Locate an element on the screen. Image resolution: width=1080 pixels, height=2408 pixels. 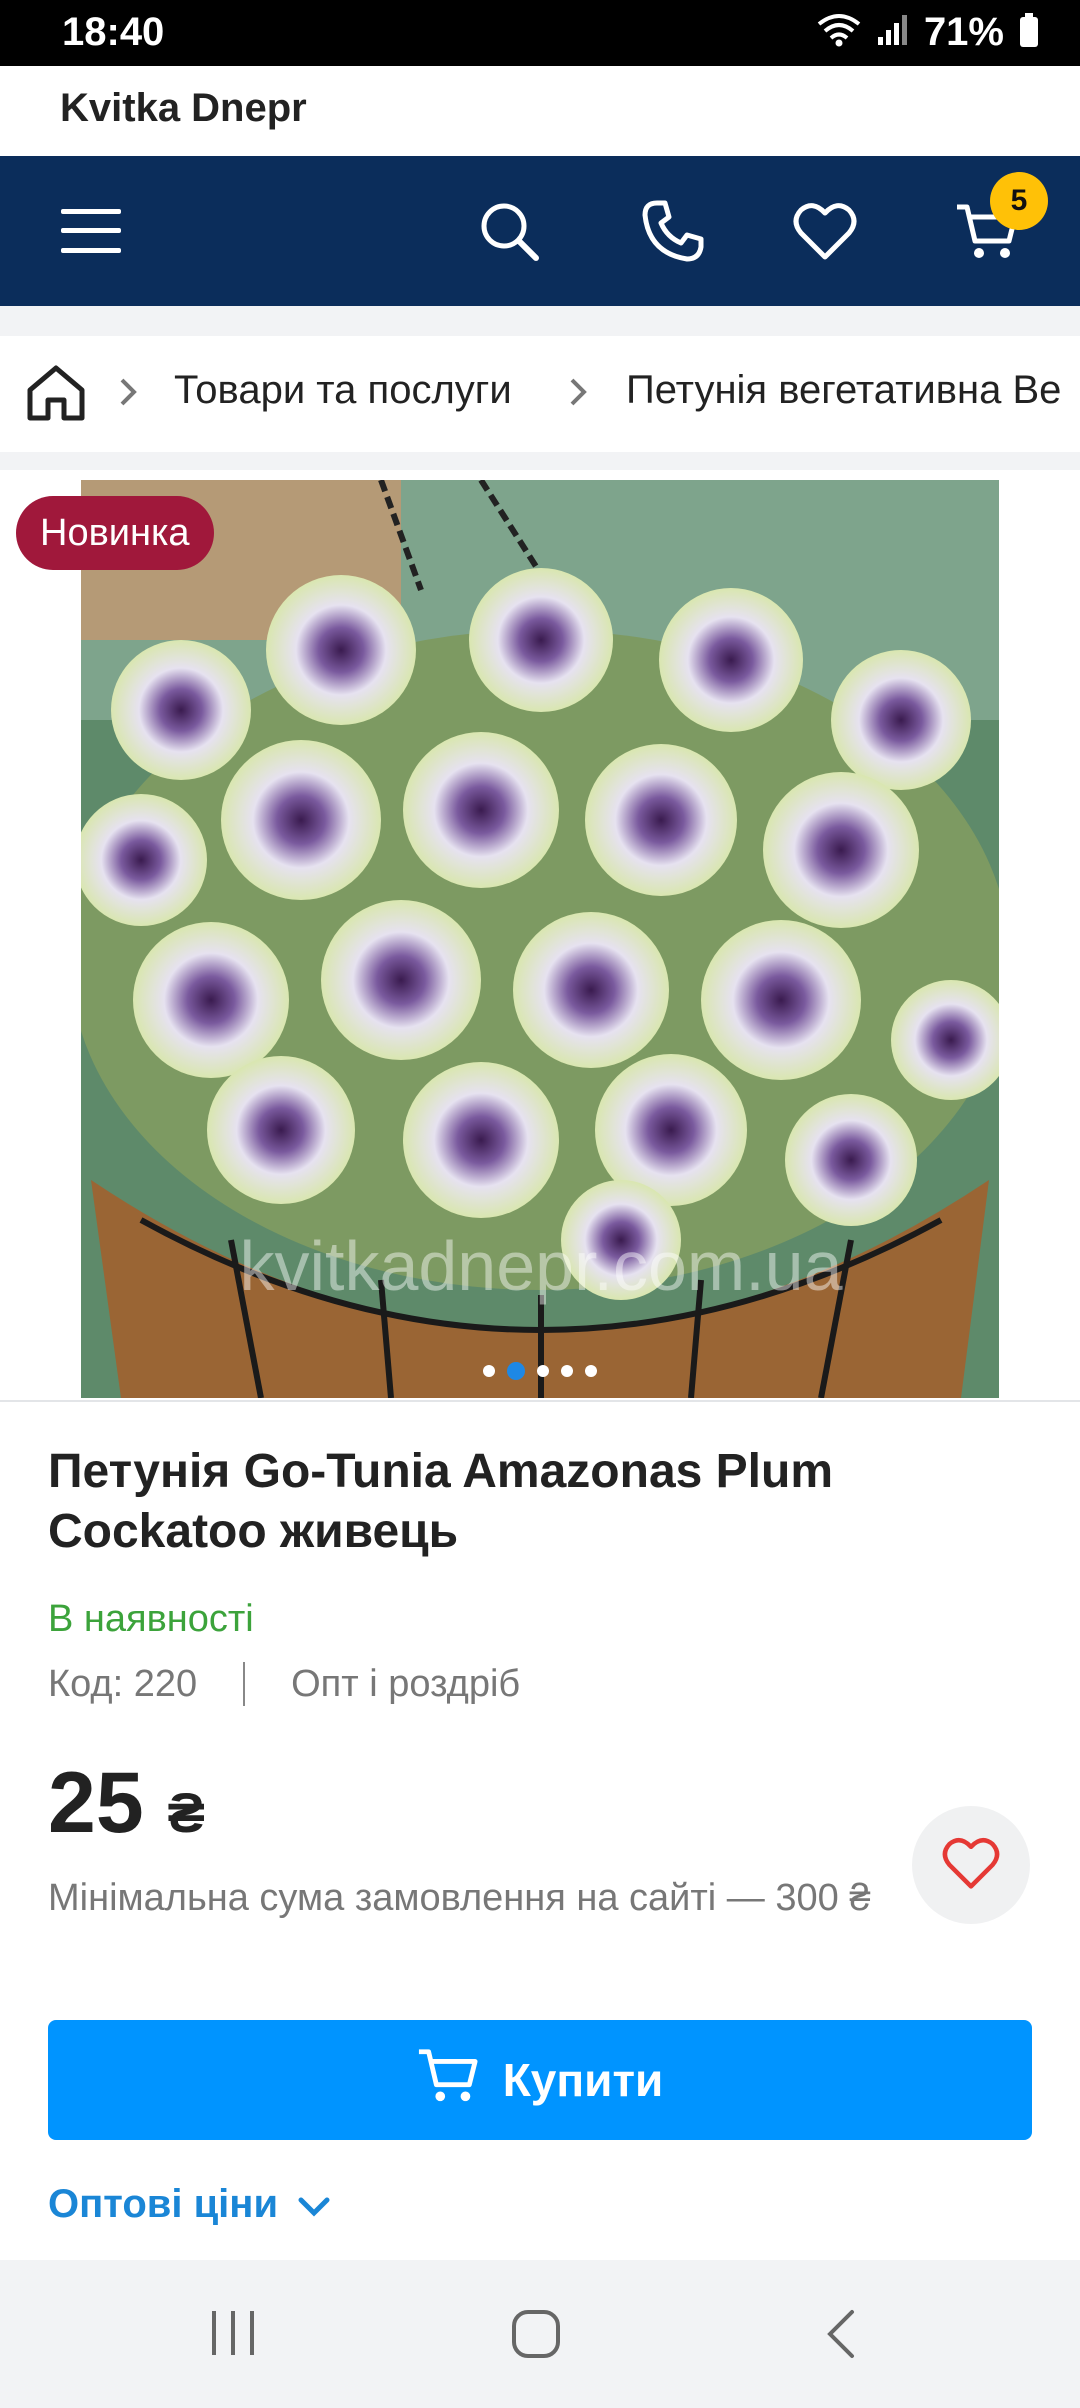
divider is located at coordinates (244, 1684).